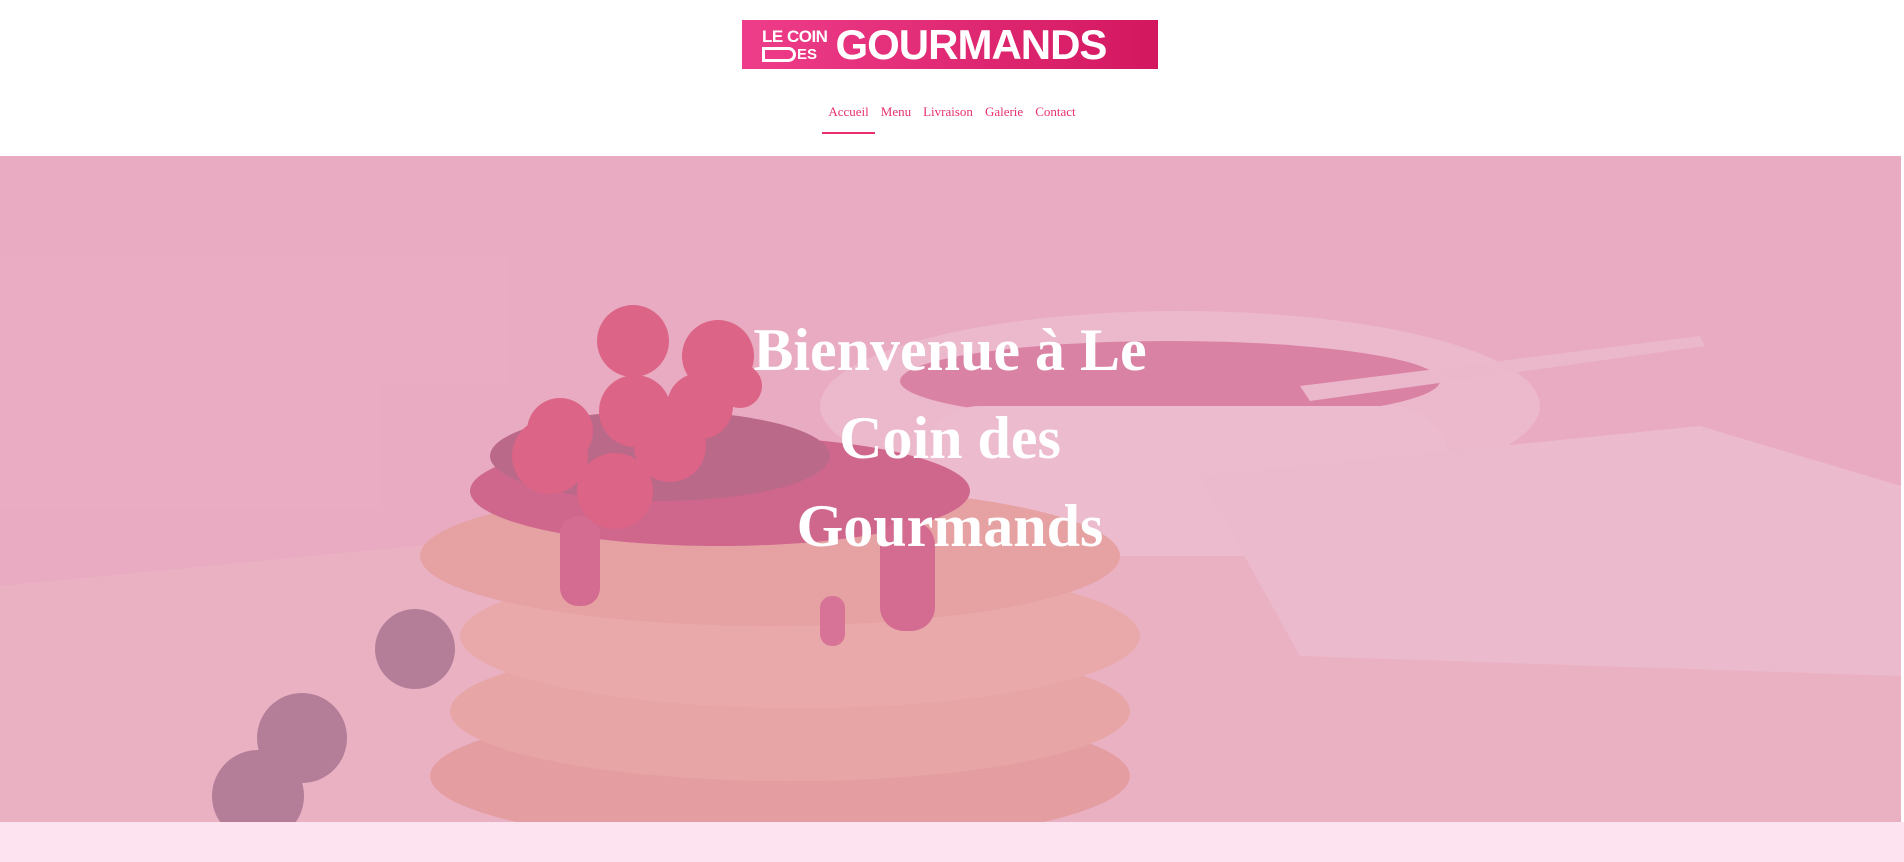 The image size is (1904, 862). What do you see at coordinates (1055, 115) in the screenshot?
I see `nav-item-contact: Contact` at bounding box center [1055, 115].